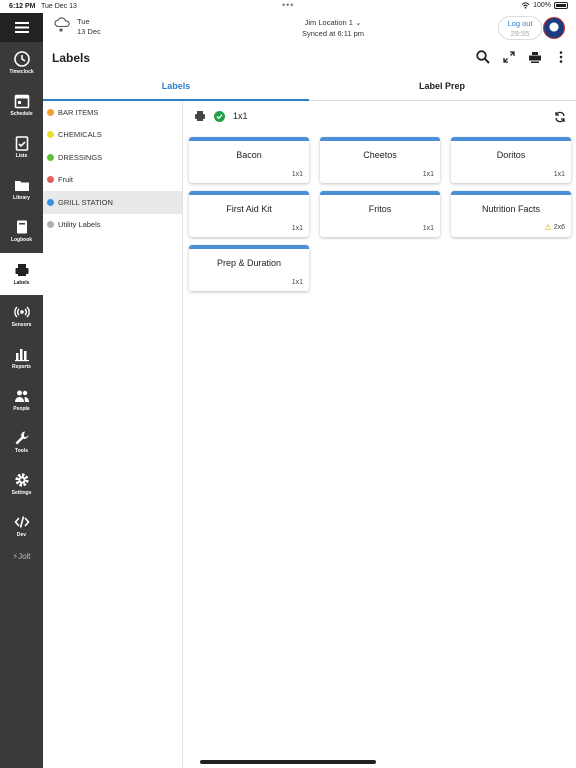 Image resolution: width=576 pixels, height=768 pixels. Describe the element at coordinates (21, 227) in the screenshot. I see `book-icon` at that location.